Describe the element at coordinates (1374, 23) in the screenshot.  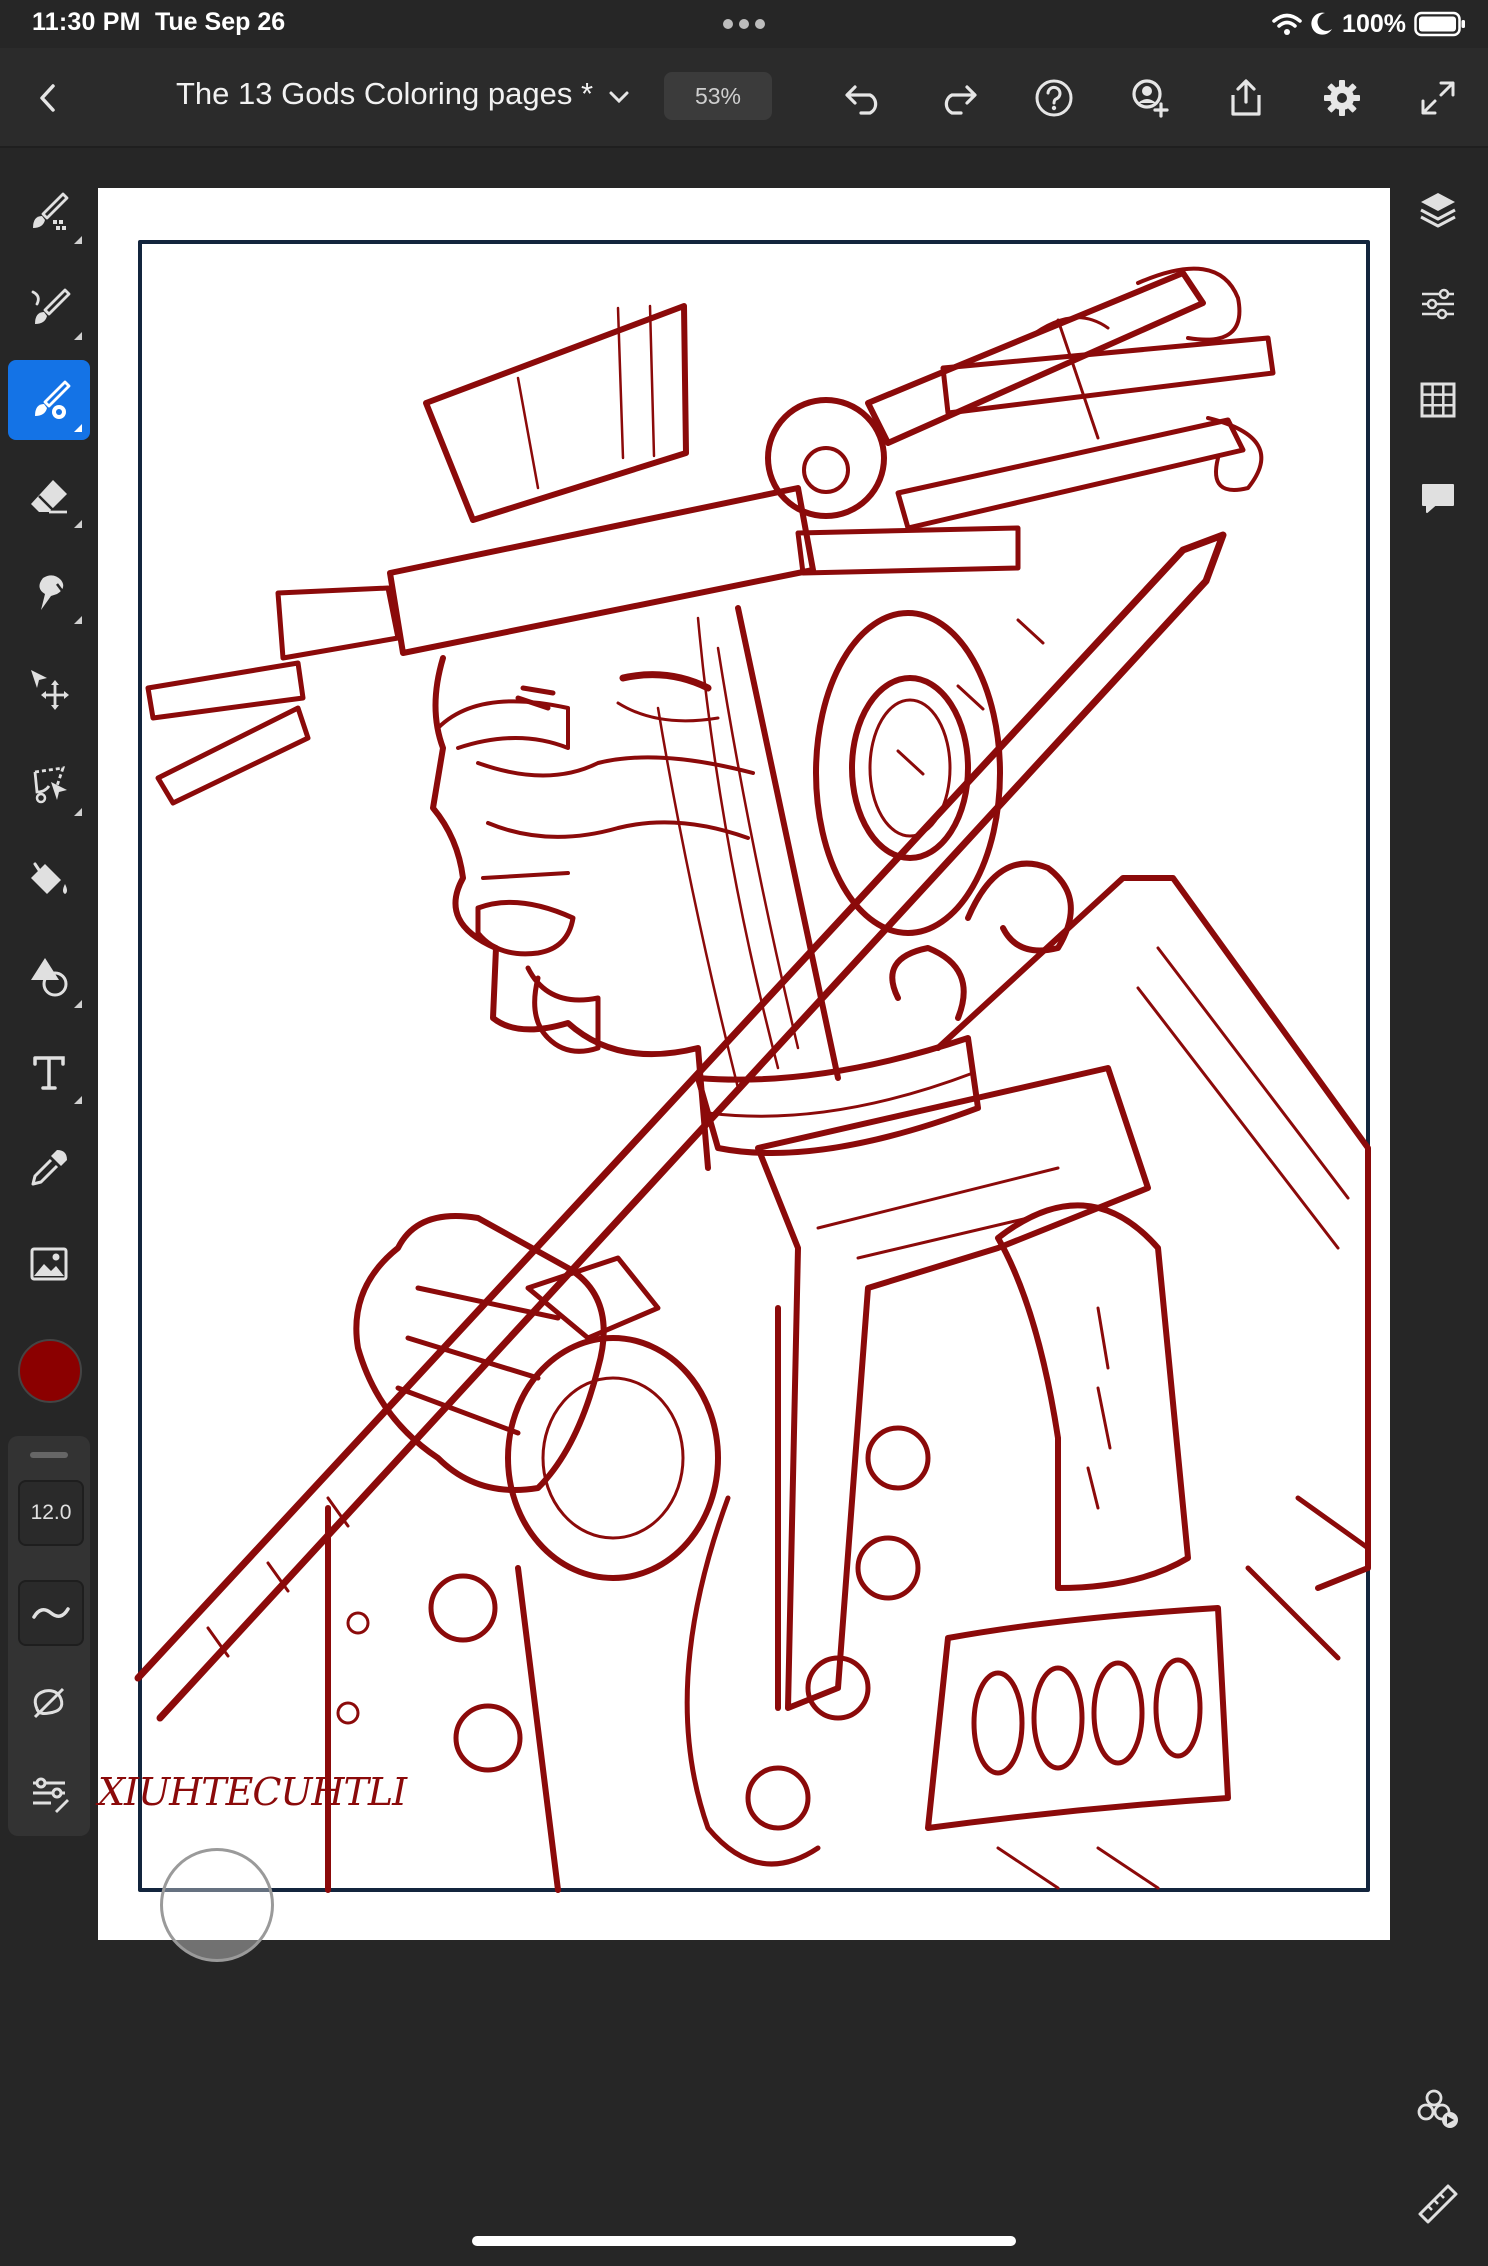
I see `battery-percent: 100%` at that location.